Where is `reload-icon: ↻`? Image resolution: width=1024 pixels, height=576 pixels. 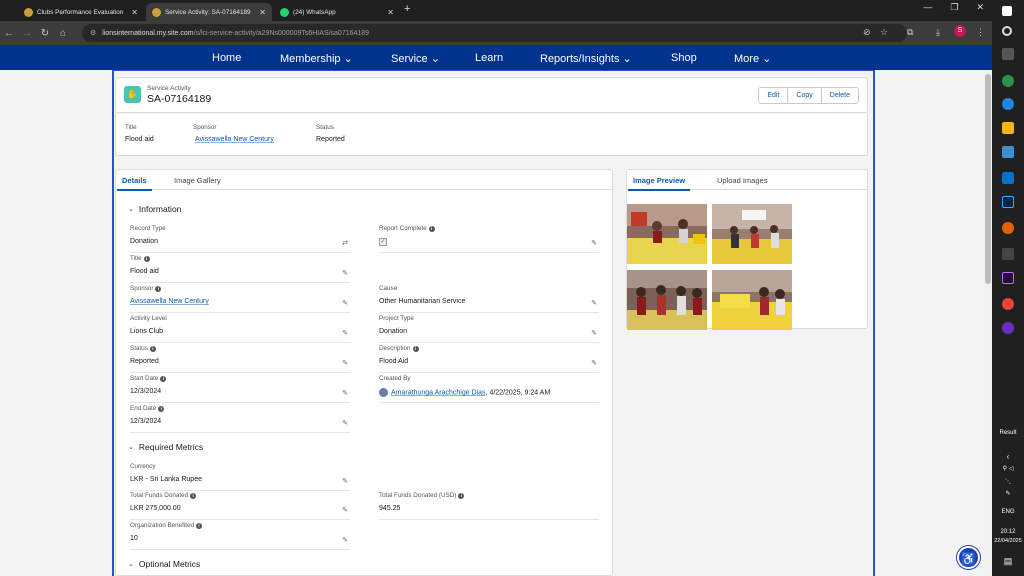
reload-icon: ↻ is located at coordinates (45, 33).